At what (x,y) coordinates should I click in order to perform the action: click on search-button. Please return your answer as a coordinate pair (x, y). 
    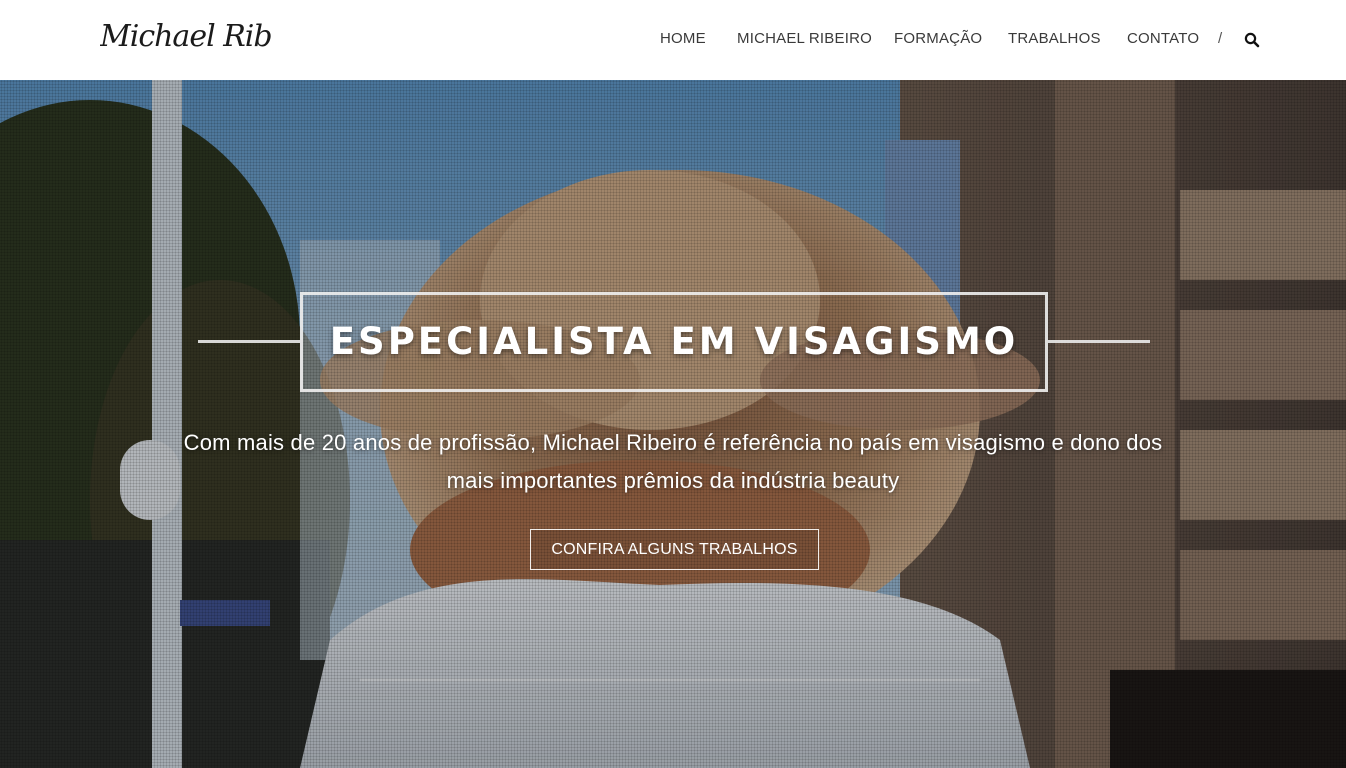
    Looking at the image, I should click on (1252, 40).